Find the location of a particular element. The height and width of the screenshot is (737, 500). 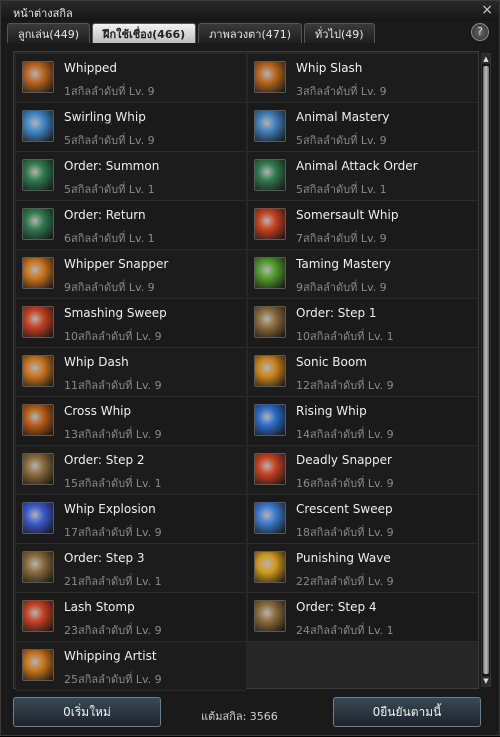

skill-level: 13สกิลลำดับที่ Lv. 9 is located at coordinates (113, 434).